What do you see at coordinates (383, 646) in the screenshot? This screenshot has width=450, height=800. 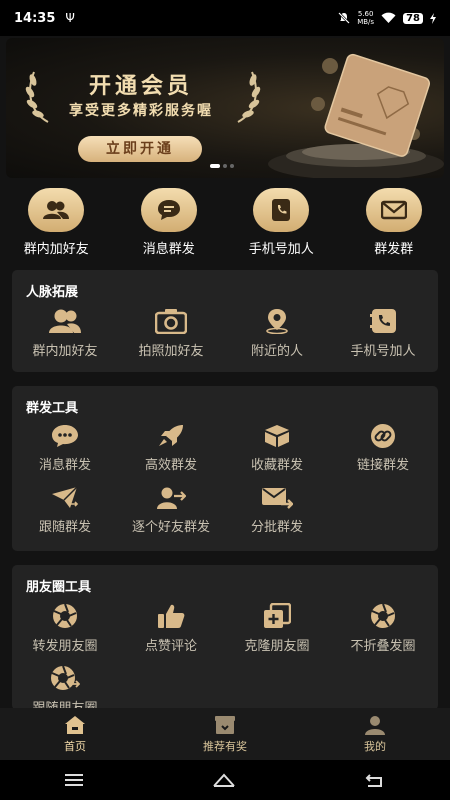 I see `item-label: 不折叠发圈` at bounding box center [383, 646].